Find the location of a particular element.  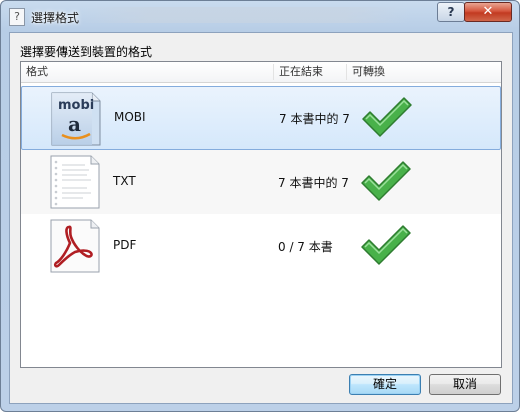

title-bar: ? 選擇格式 ? ✕ is located at coordinates (260, 17).